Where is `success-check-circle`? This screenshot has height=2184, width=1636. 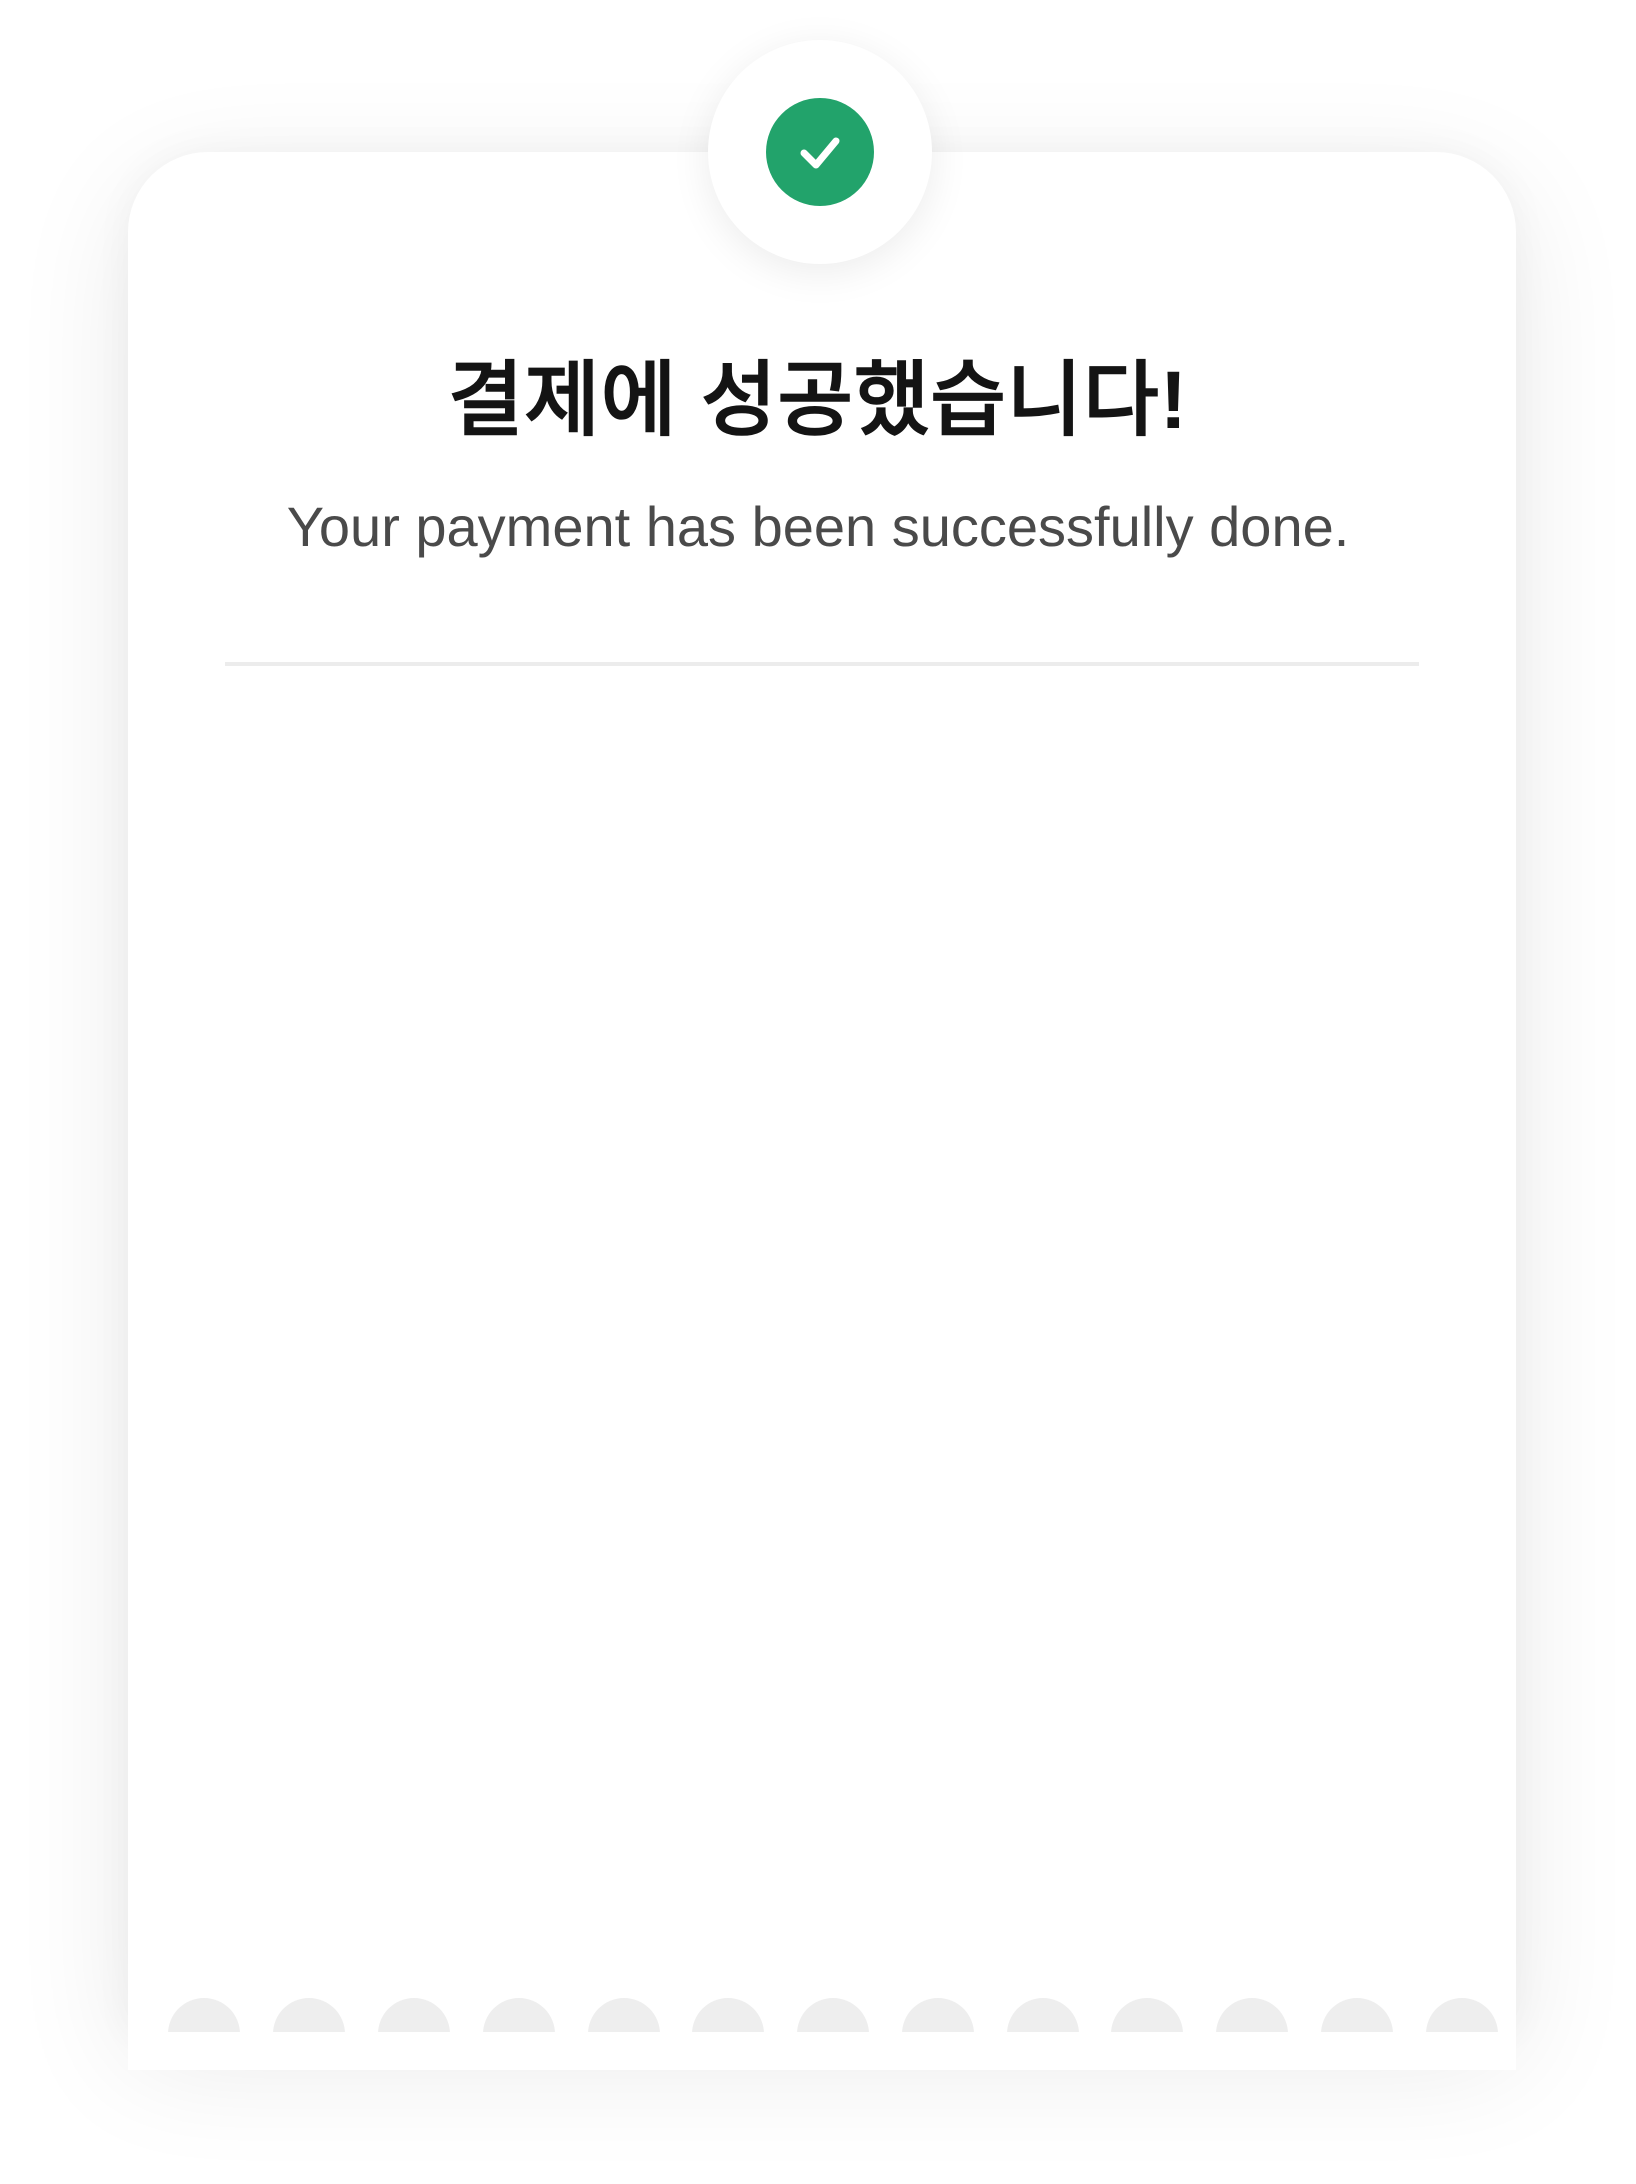
success-check-circle is located at coordinates (820, 152).